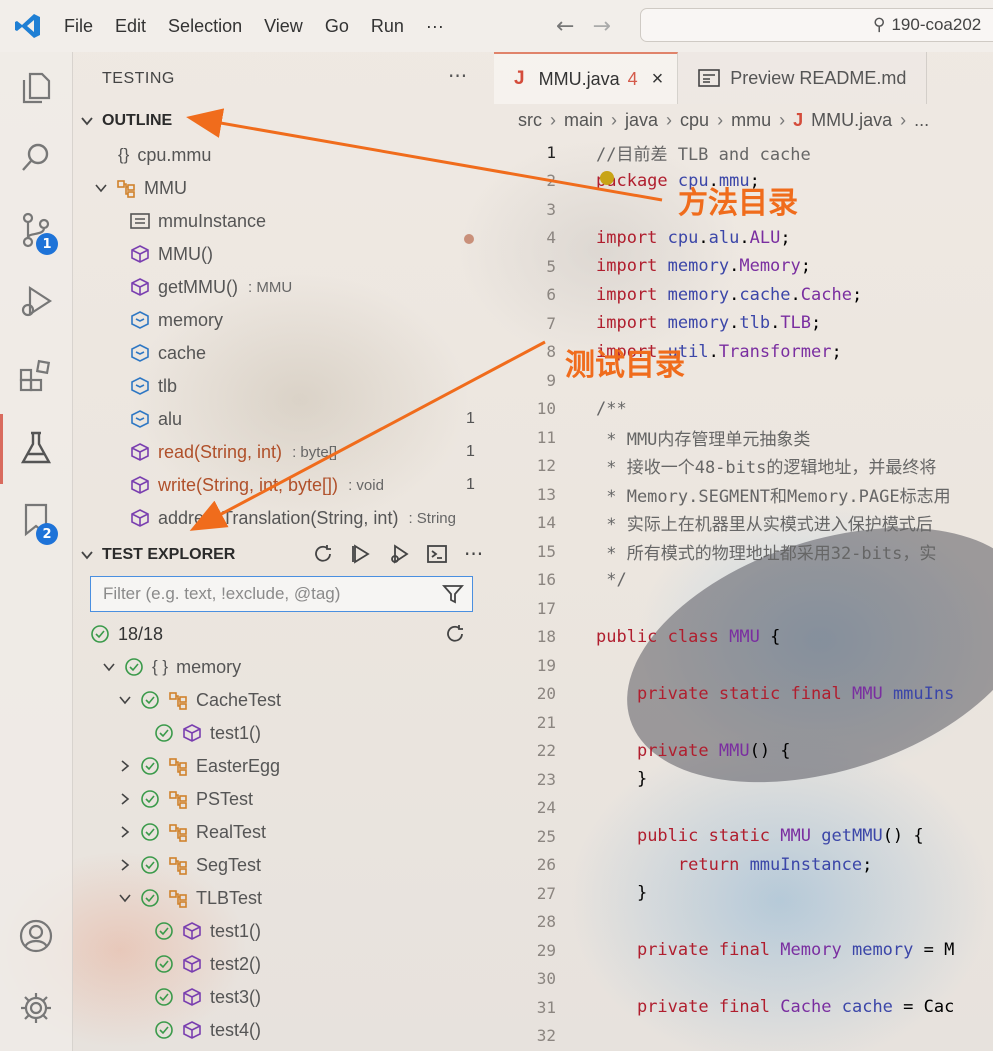 This screenshot has height=1051, width=993. I want to click on code-line: 17, so click(743, 608).